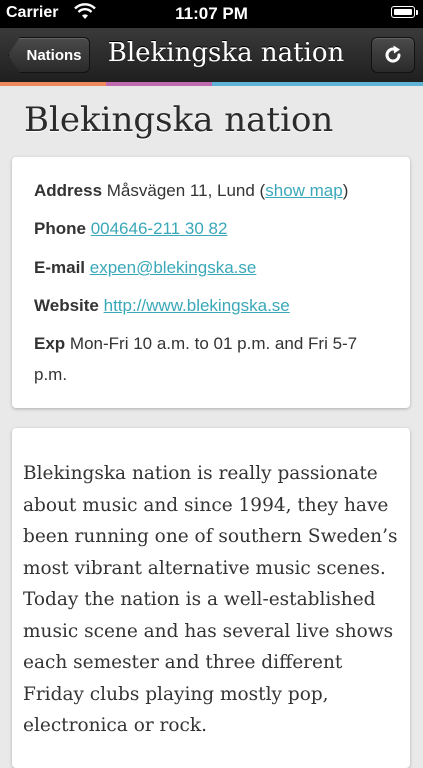  I want to click on battery-icon, so click(404, 12).